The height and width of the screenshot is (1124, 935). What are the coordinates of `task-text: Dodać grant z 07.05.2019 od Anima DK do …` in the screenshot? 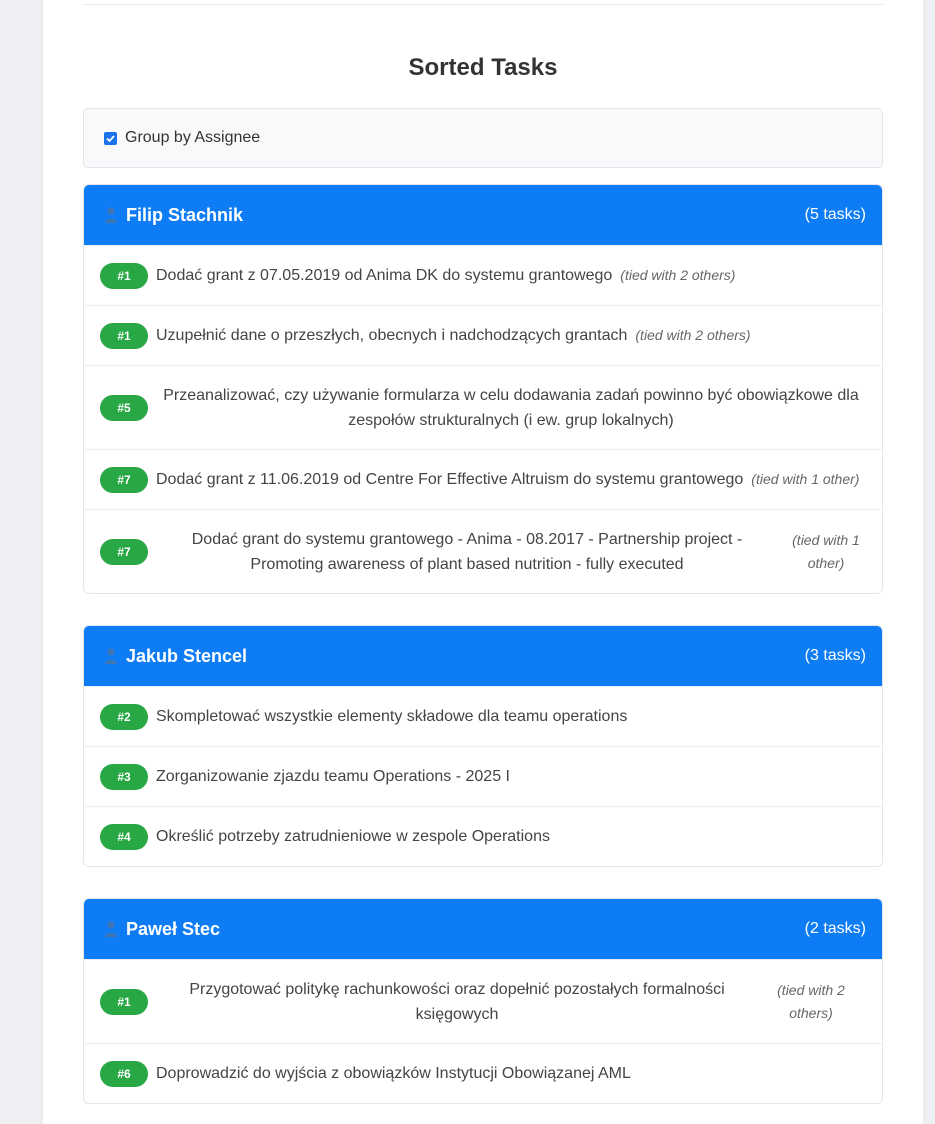 It's located at (384, 275).